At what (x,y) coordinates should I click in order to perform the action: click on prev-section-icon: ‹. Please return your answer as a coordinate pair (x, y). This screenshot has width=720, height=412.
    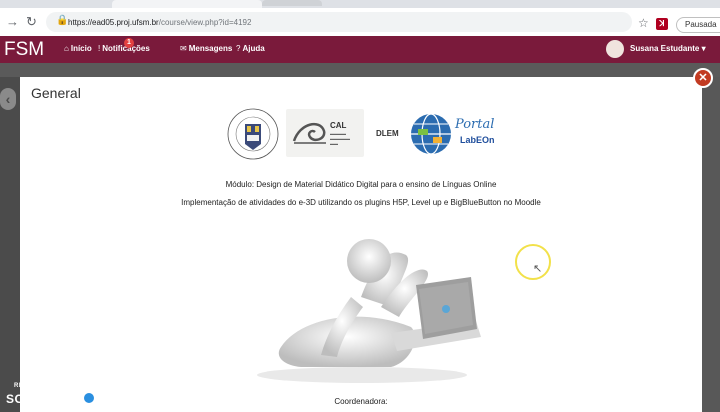
    Looking at the image, I should click on (8, 99).